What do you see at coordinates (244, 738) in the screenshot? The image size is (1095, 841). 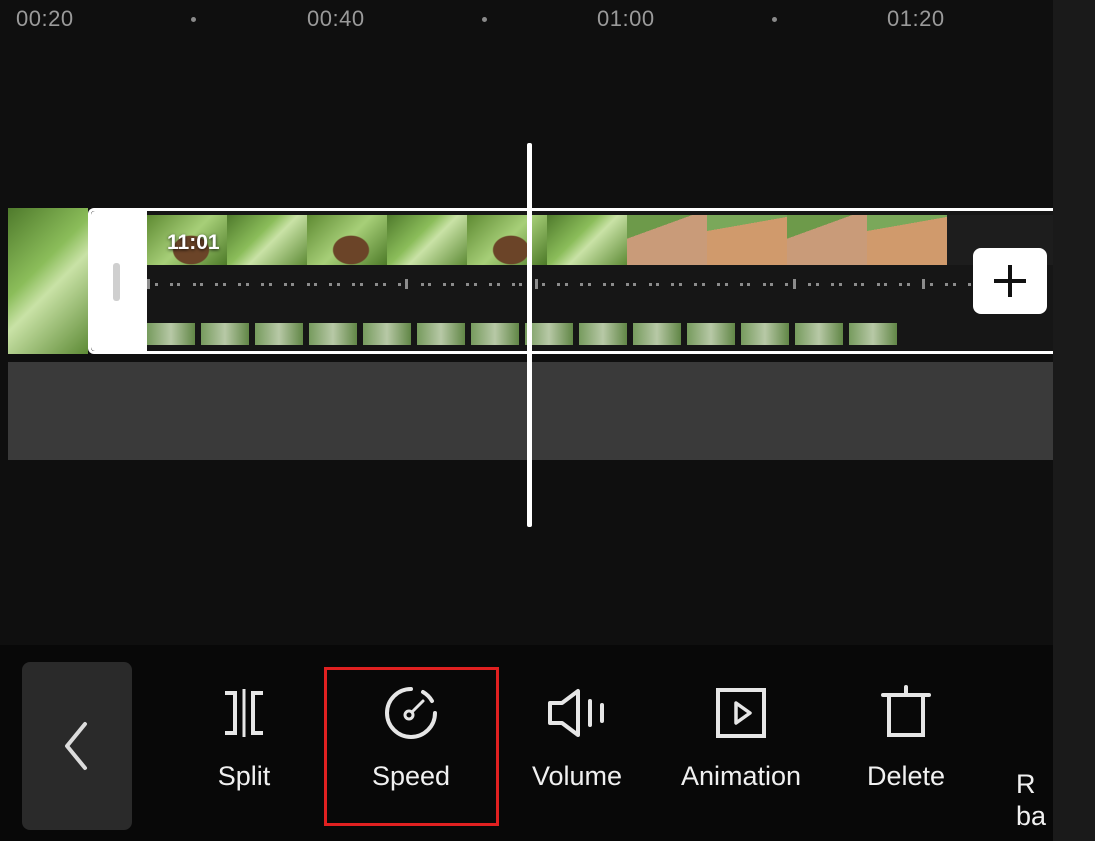 I see `split-button: Split` at bounding box center [244, 738].